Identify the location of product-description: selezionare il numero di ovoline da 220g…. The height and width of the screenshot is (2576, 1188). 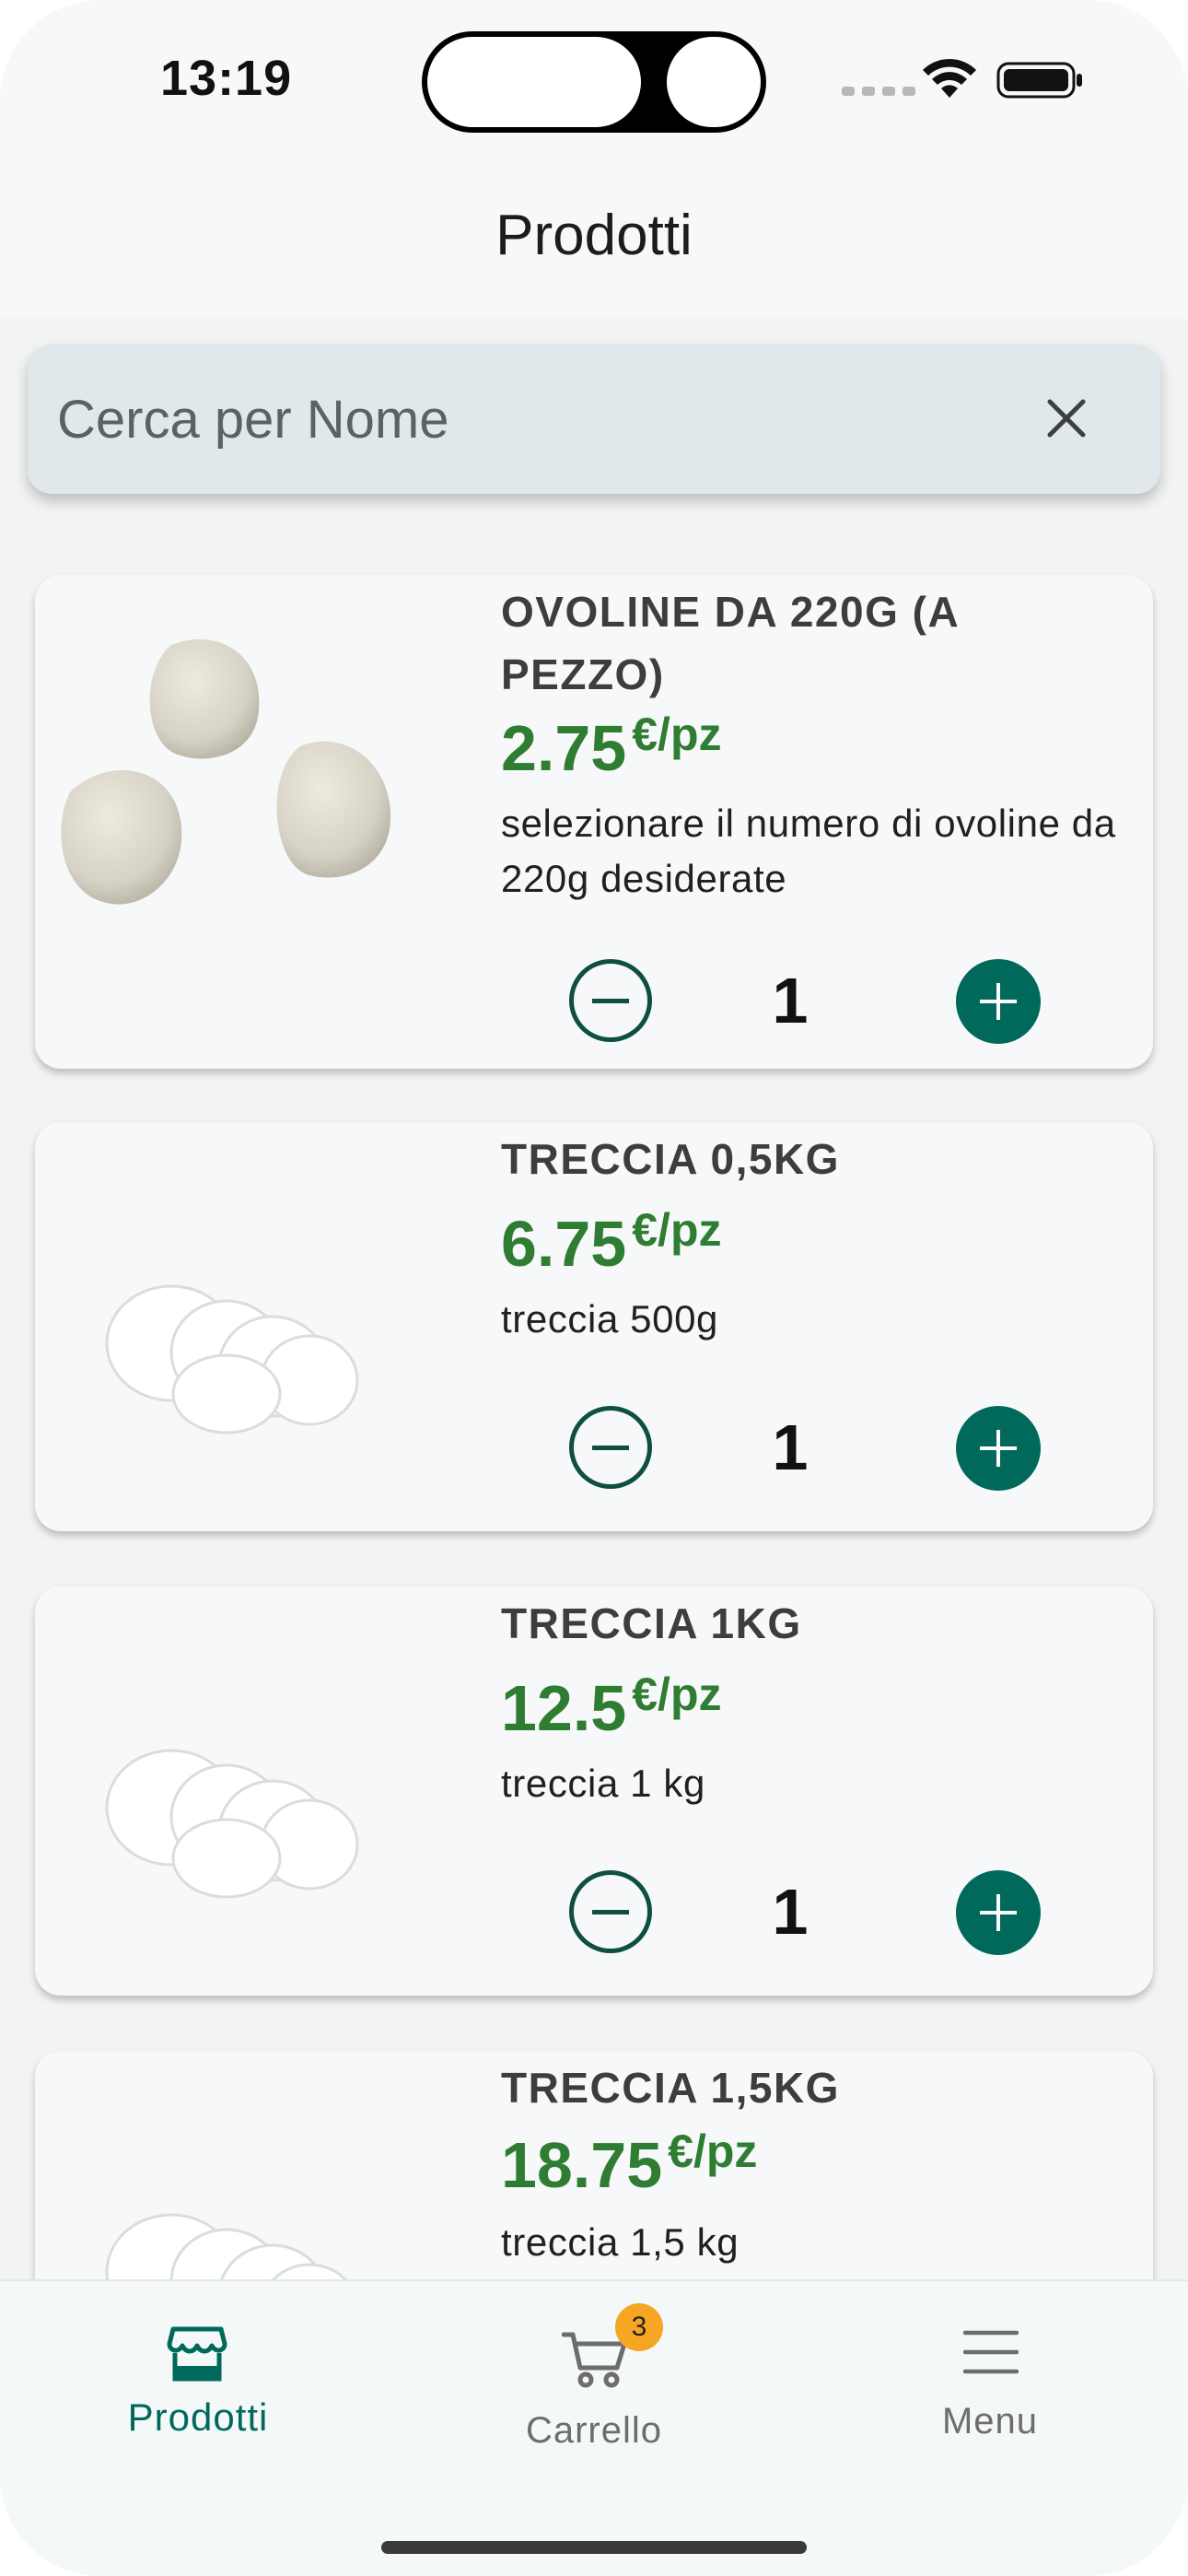
(808, 851).